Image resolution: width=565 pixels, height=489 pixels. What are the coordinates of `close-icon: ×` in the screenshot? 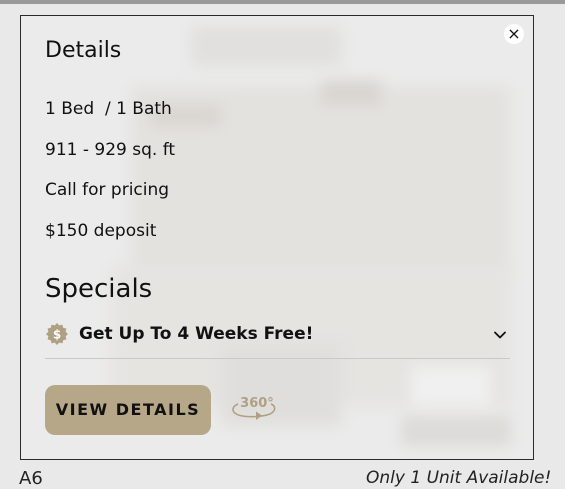 It's located at (513, 33).